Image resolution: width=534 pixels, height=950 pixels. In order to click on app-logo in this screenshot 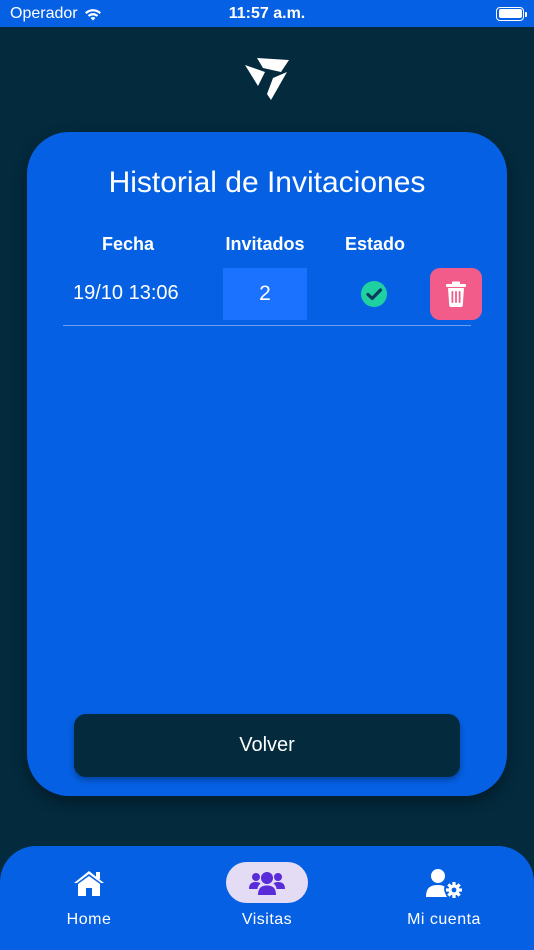, I will do `click(267, 79)`.